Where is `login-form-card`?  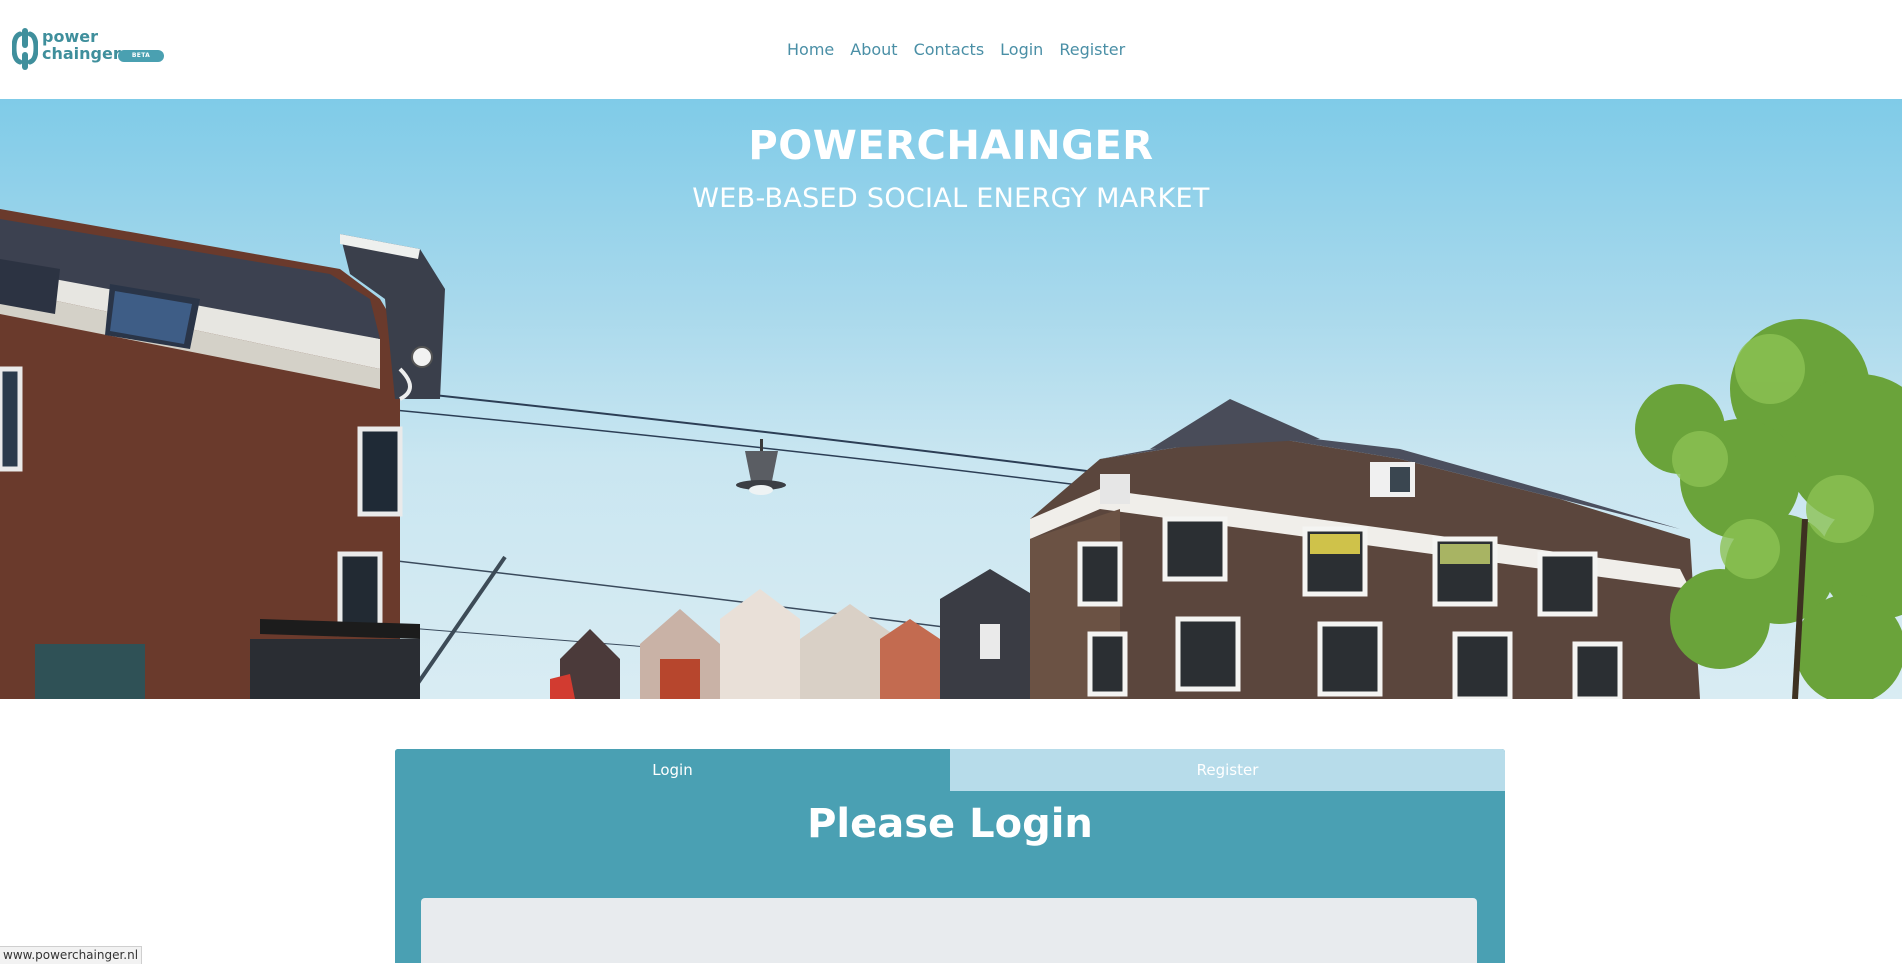 login-form-card is located at coordinates (949, 930).